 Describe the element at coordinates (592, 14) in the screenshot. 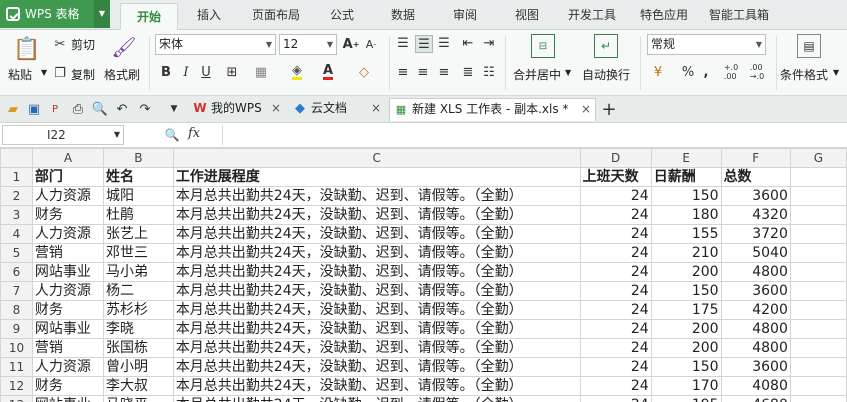

I see `tab-developer: 开发工具` at that location.